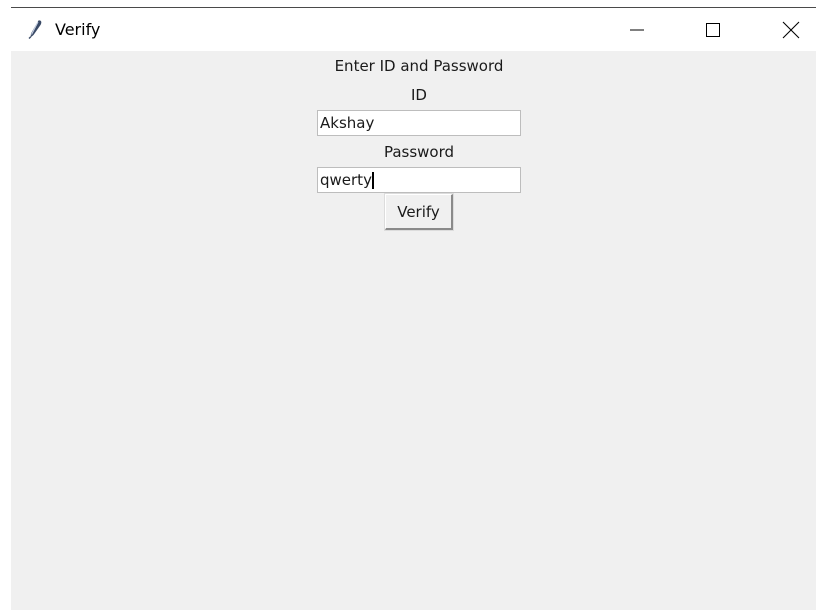 The image size is (816, 611). I want to click on maximize-icon, so click(713, 29).